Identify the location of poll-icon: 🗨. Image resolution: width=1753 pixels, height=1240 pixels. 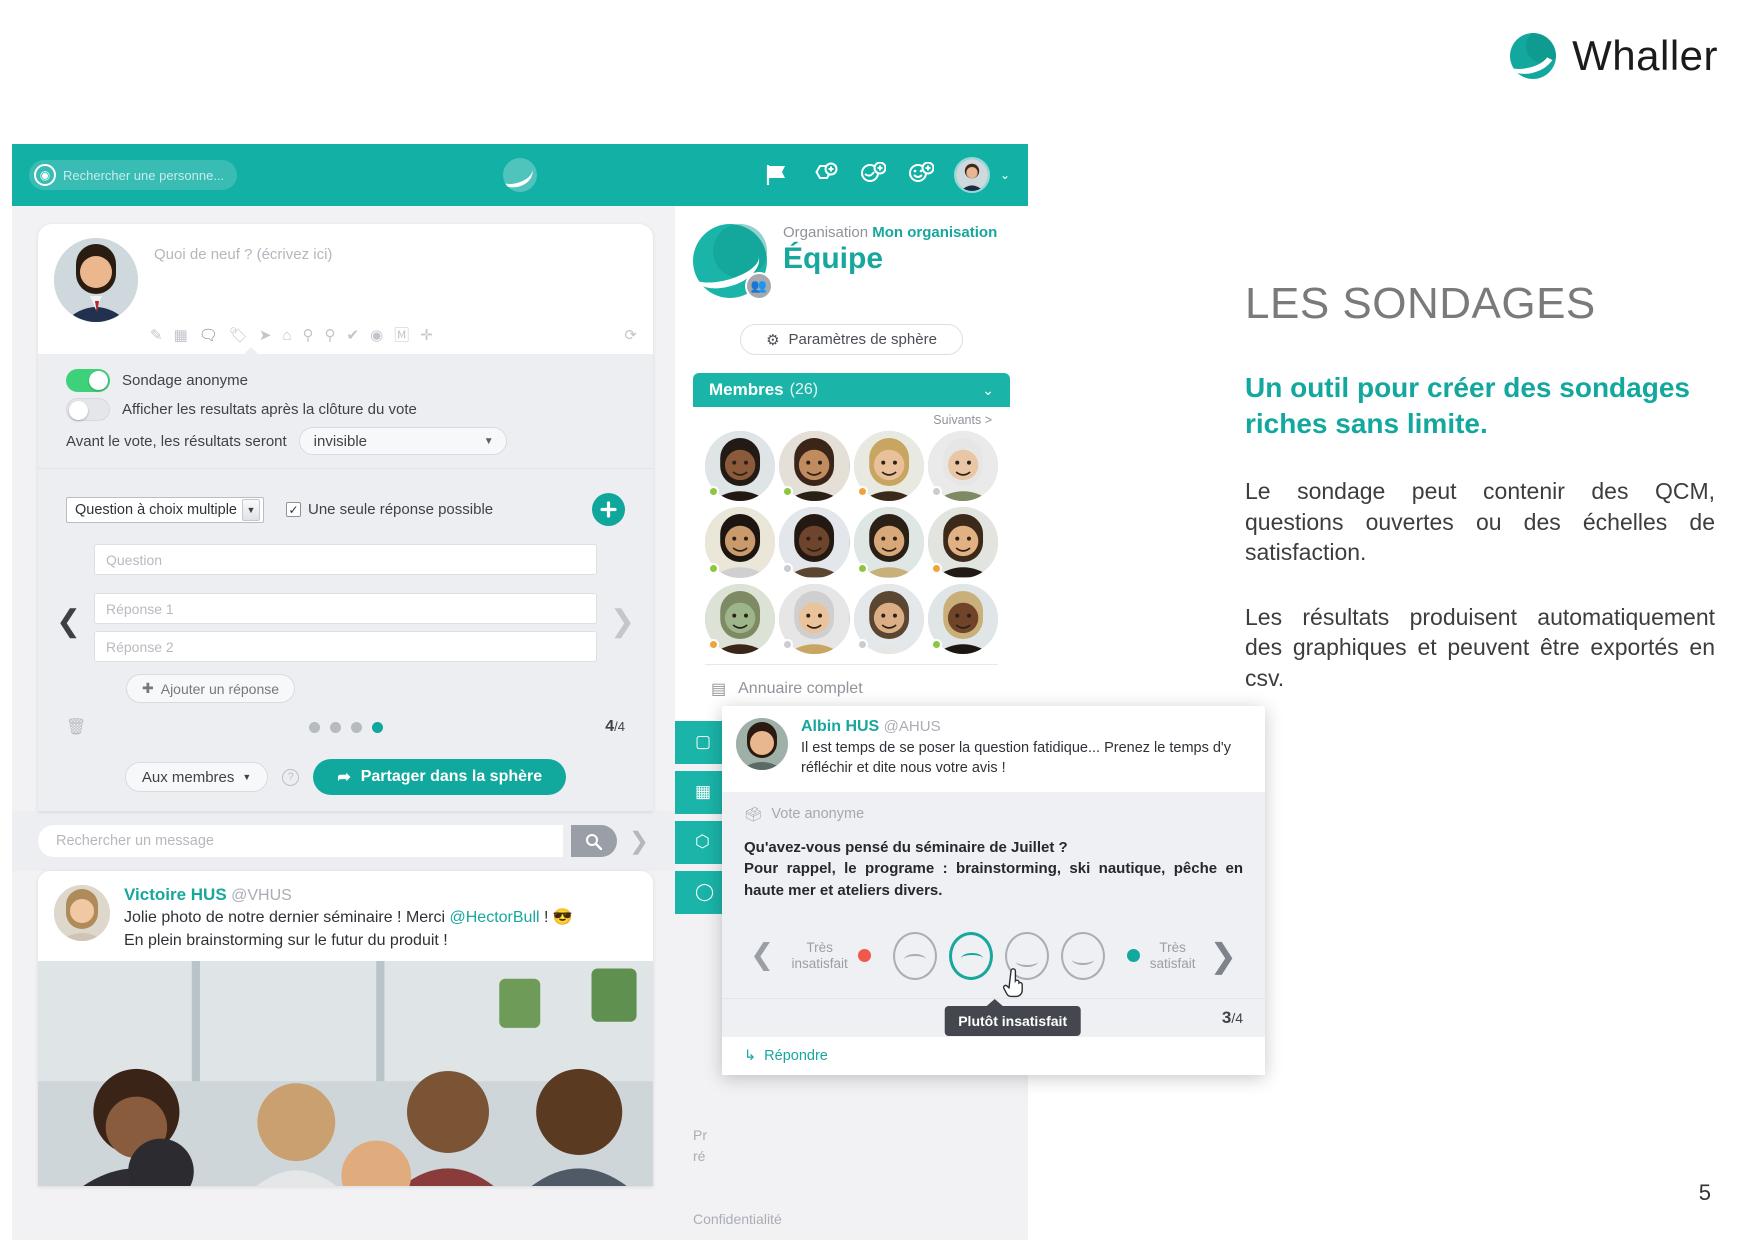
(208, 335).